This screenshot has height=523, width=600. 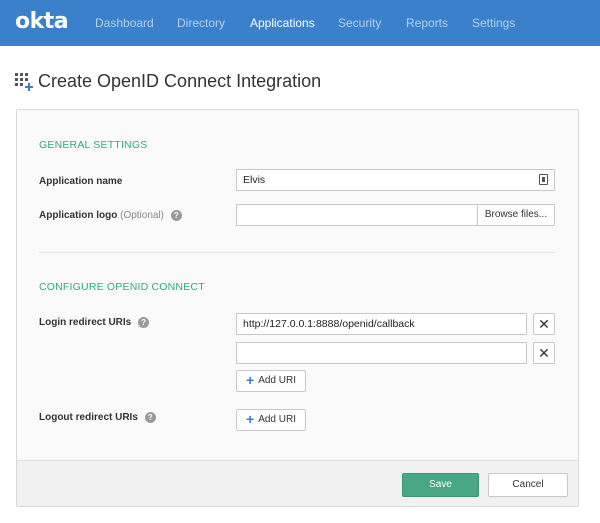 I want to click on app-logo-label-text: Application logo, so click(x=78, y=216).